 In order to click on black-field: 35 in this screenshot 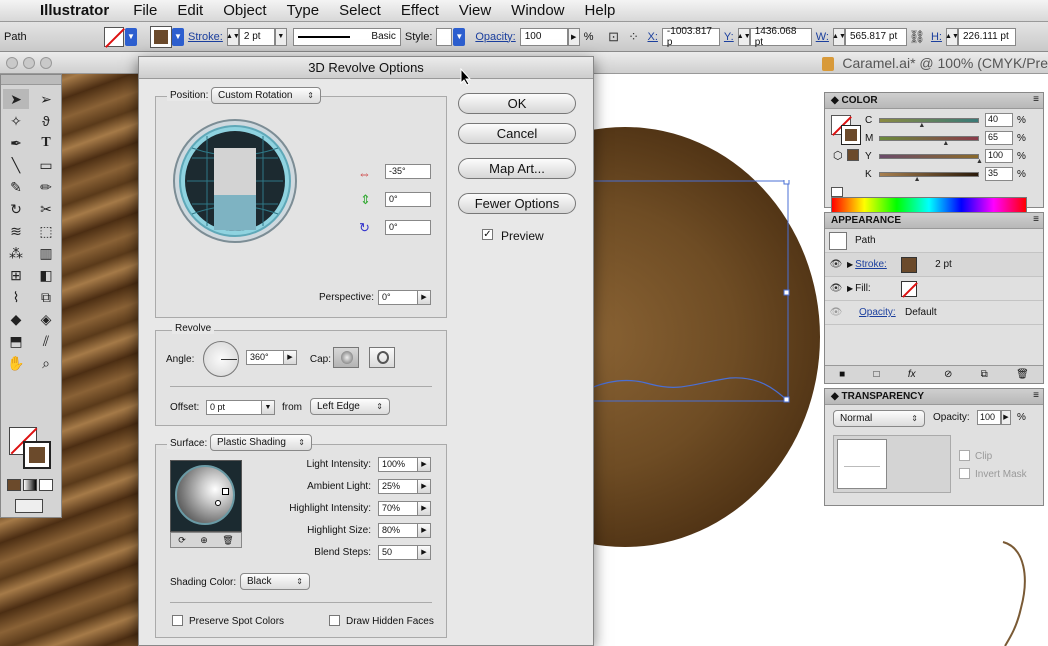, I will do `click(999, 174)`.